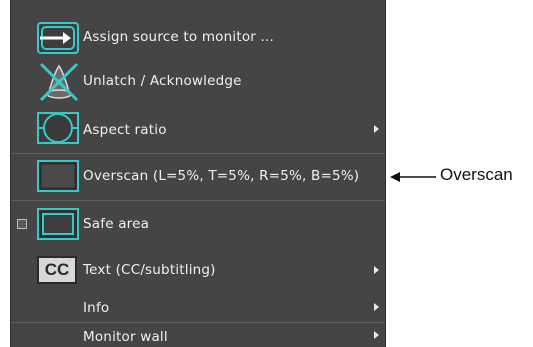 Image resolution: width=533 pixels, height=347 pixels. I want to click on safe-area-icon, so click(58, 224).